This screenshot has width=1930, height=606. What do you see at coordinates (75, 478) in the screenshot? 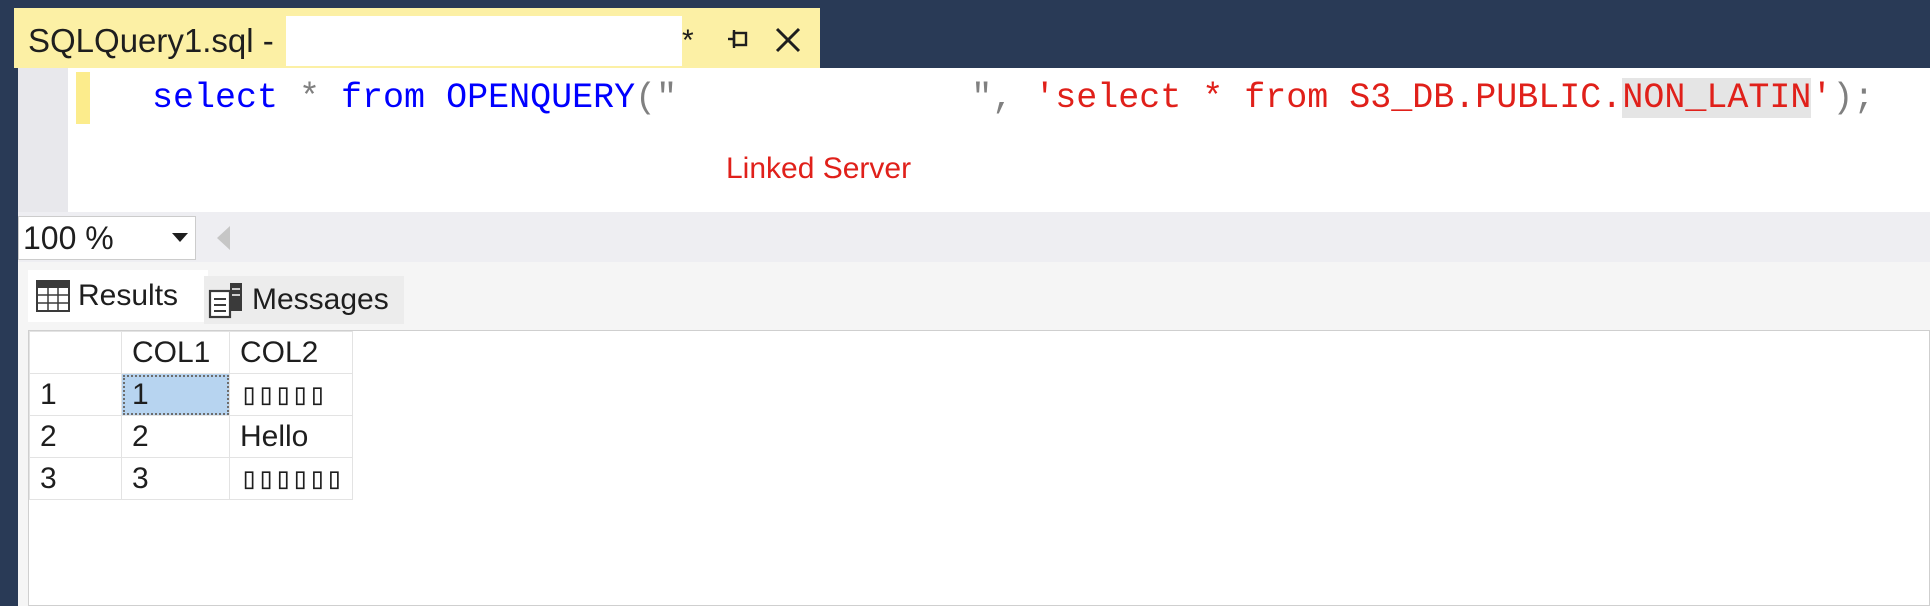
I see `row-number: 3` at bounding box center [75, 478].